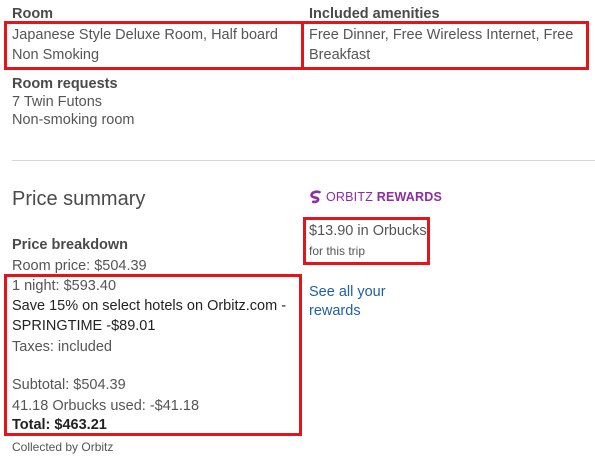 The height and width of the screenshot is (461, 595). What do you see at coordinates (350, 197) in the screenshot?
I see `brand-orbitz-text: ORBITZ` at bounding box center [350, 197].